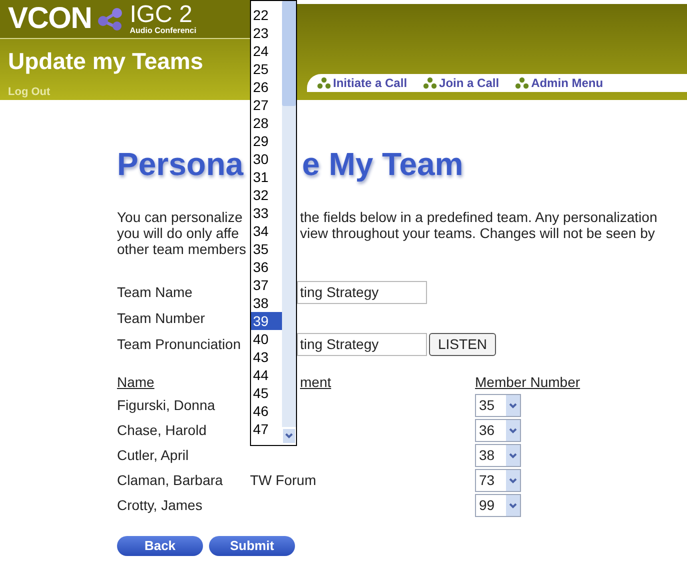  What do you see at coordinates (266, 249) in the screenshot?
I see `dropdown-option: 35` at bounding box center [266, 249].